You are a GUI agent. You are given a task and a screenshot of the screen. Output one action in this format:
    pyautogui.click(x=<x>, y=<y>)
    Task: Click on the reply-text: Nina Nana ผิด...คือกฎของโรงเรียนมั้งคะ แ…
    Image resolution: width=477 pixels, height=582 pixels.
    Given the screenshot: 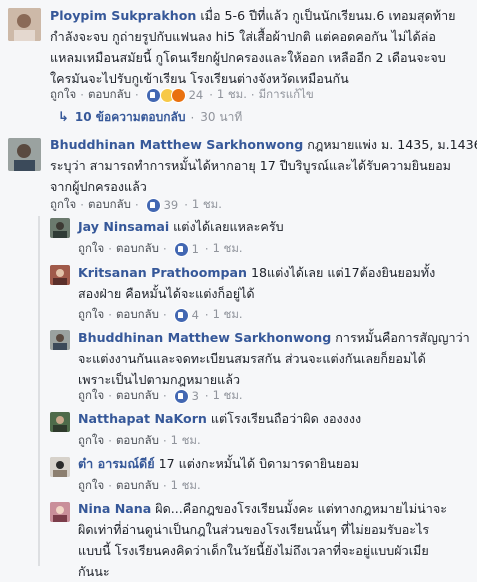 What is the action you would take?
    pyautogui.click(x=262, y=540)
    